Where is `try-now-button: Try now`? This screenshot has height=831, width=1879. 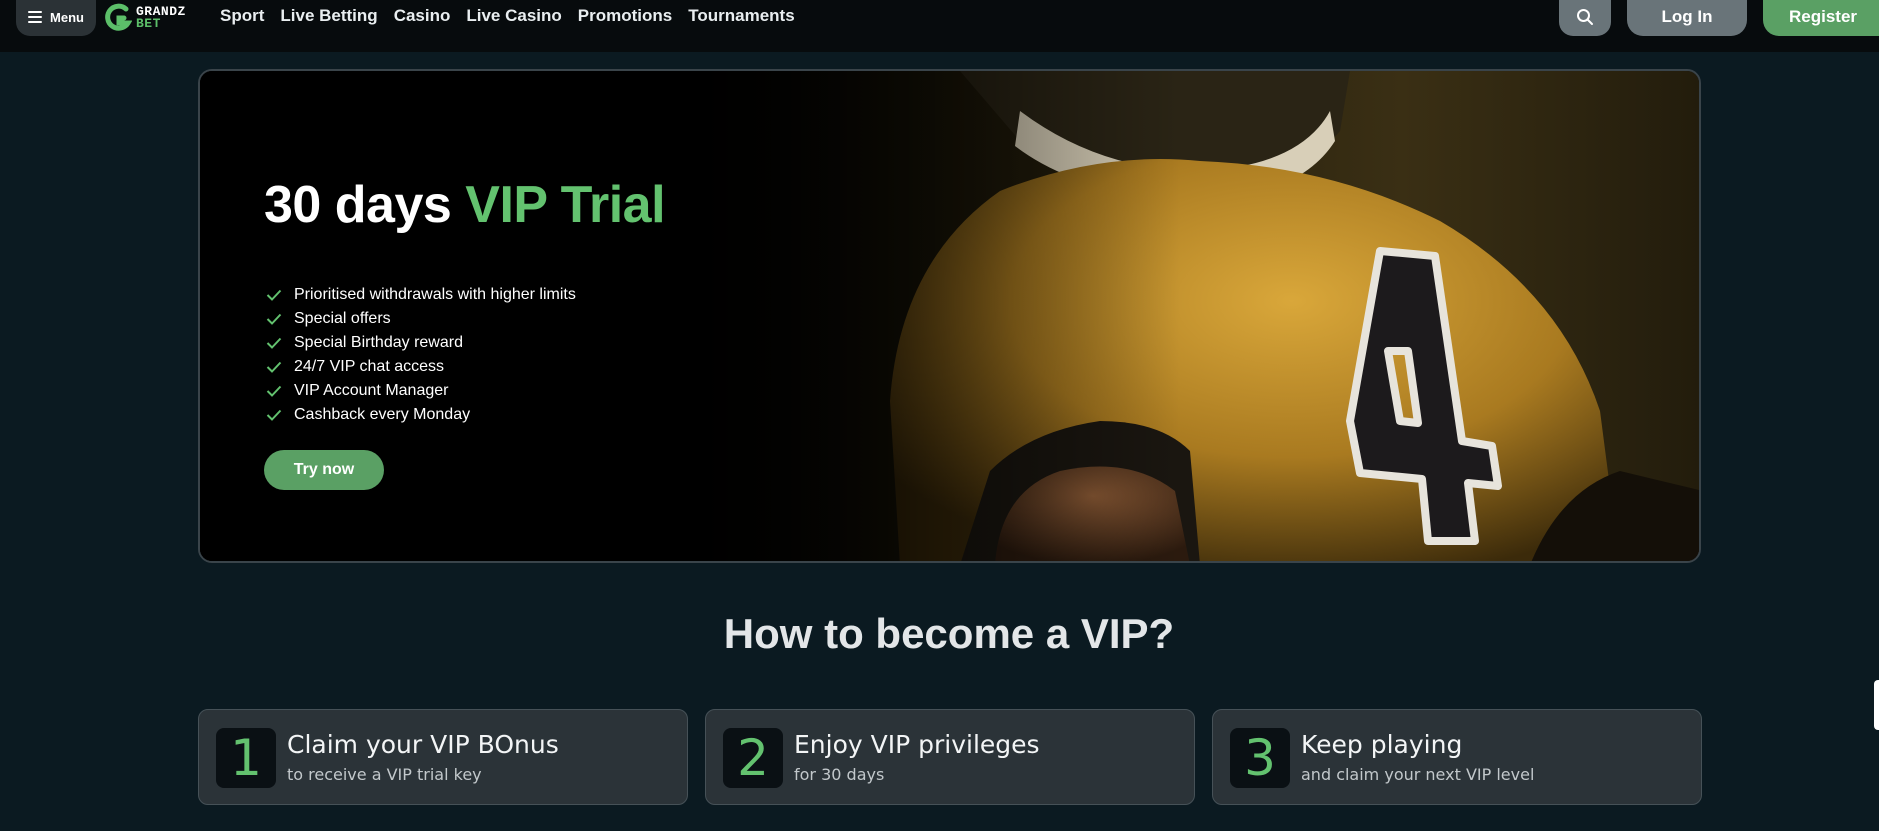
try-now-button: Try now is located at coordinates (324, 470).